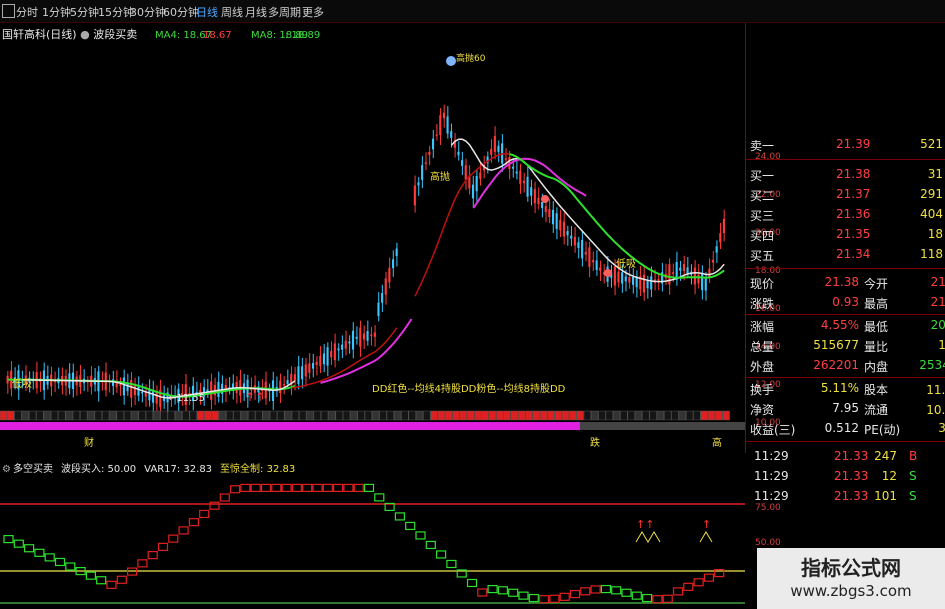  Describe the element at coordinates (8, 11) in the screenshot. I see `menu-icon` at that location.